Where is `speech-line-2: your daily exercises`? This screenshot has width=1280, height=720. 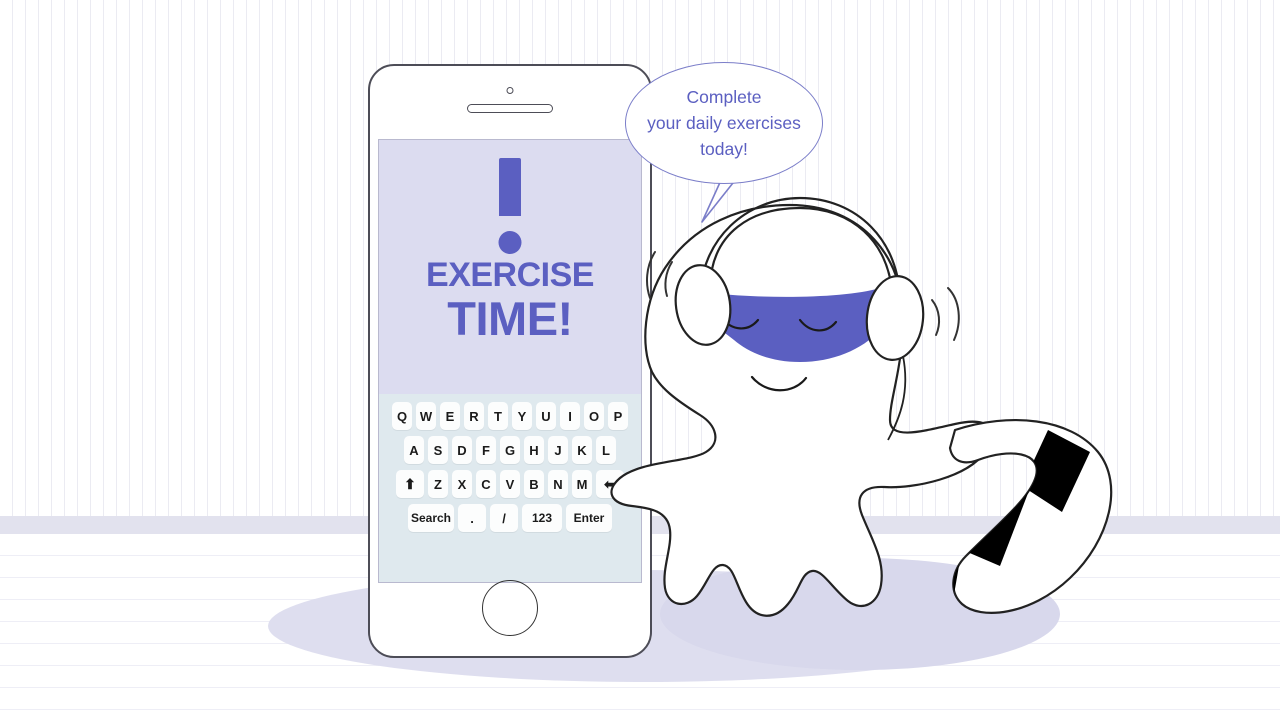 speech-line-2: your daily exercises is located at coordinates (724, 122).